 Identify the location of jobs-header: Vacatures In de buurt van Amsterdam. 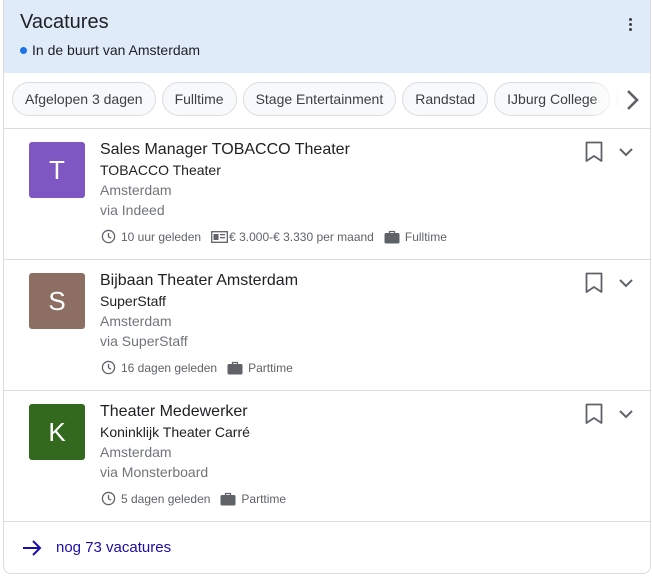
(327, 36).